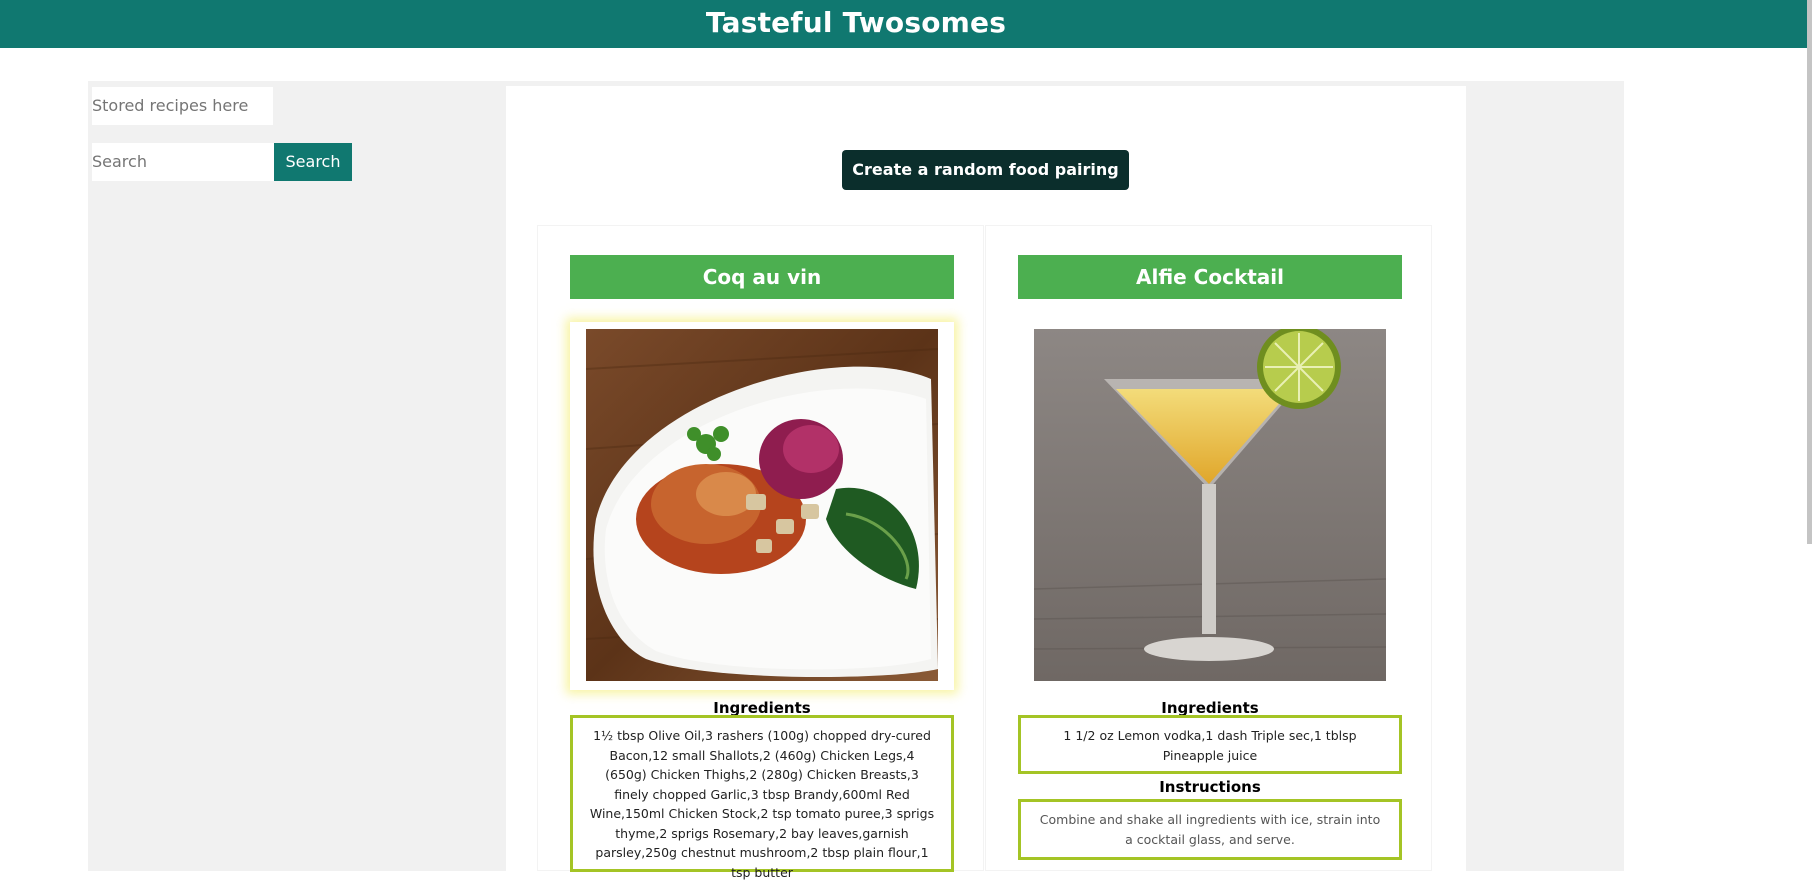  What do you see at coordinates (856, 22) in the screenshot?
I see `app-title: Tasteful Twosomes` at bounding box center [856, 22].